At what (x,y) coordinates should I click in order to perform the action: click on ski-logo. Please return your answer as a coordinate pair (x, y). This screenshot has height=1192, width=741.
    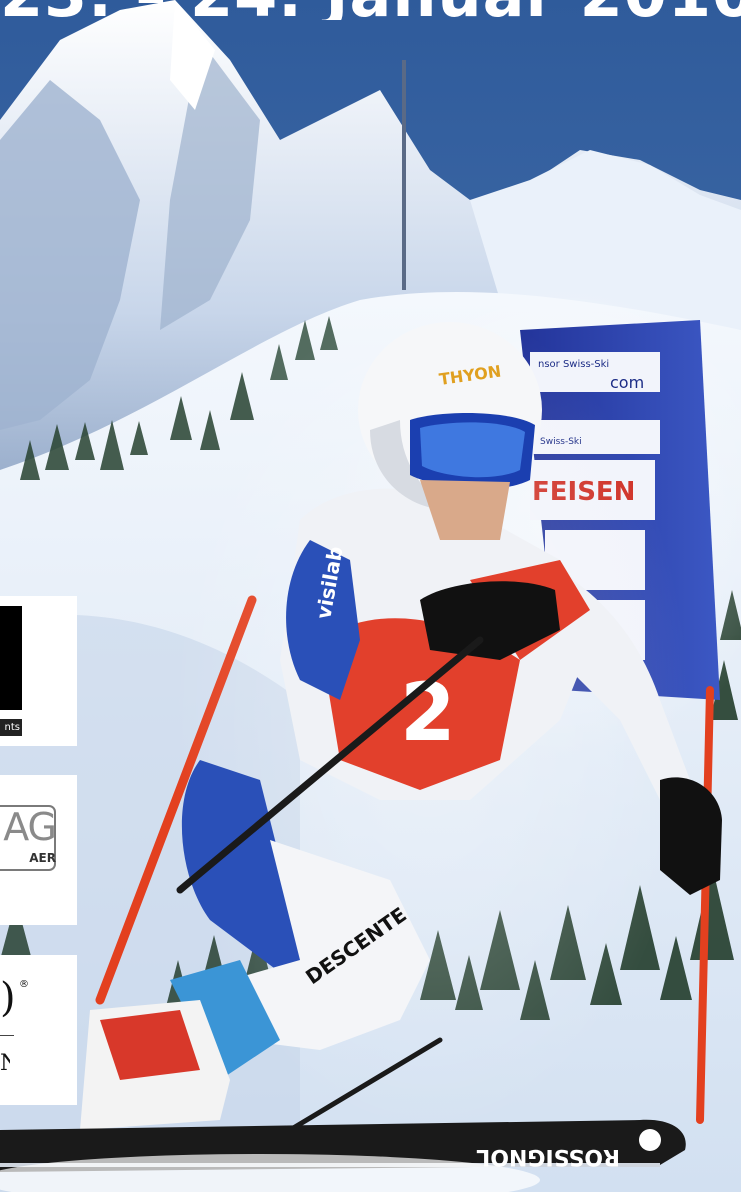
    Looking at the image, I should click on (650, 1140).